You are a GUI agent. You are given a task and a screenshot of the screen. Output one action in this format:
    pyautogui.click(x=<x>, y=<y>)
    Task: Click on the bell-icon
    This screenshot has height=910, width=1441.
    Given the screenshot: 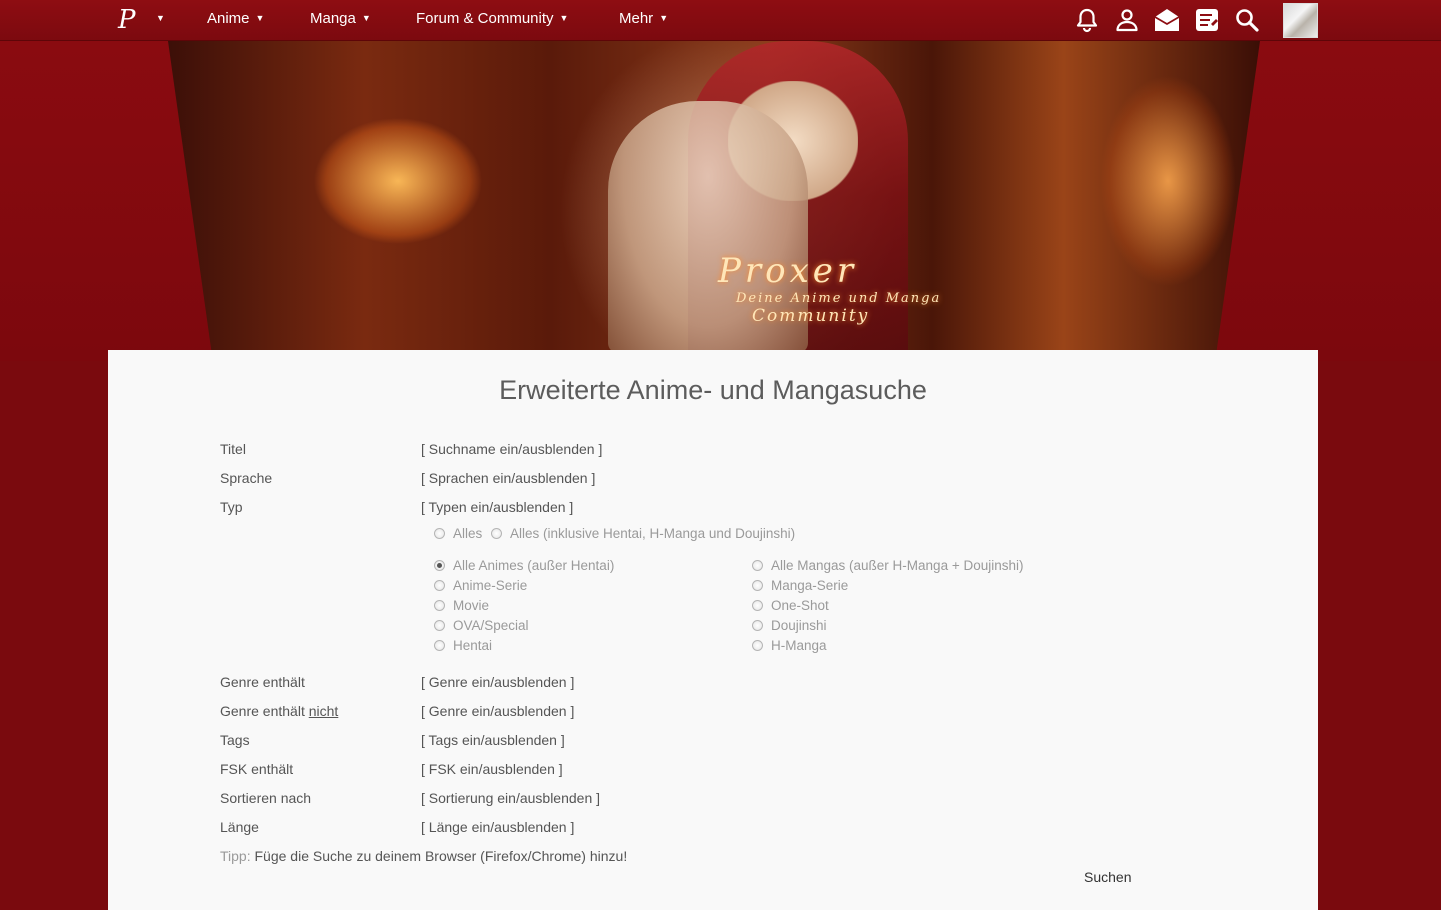 What is the action you would take?
    pyautogui.click(x=1087, y=20)
    